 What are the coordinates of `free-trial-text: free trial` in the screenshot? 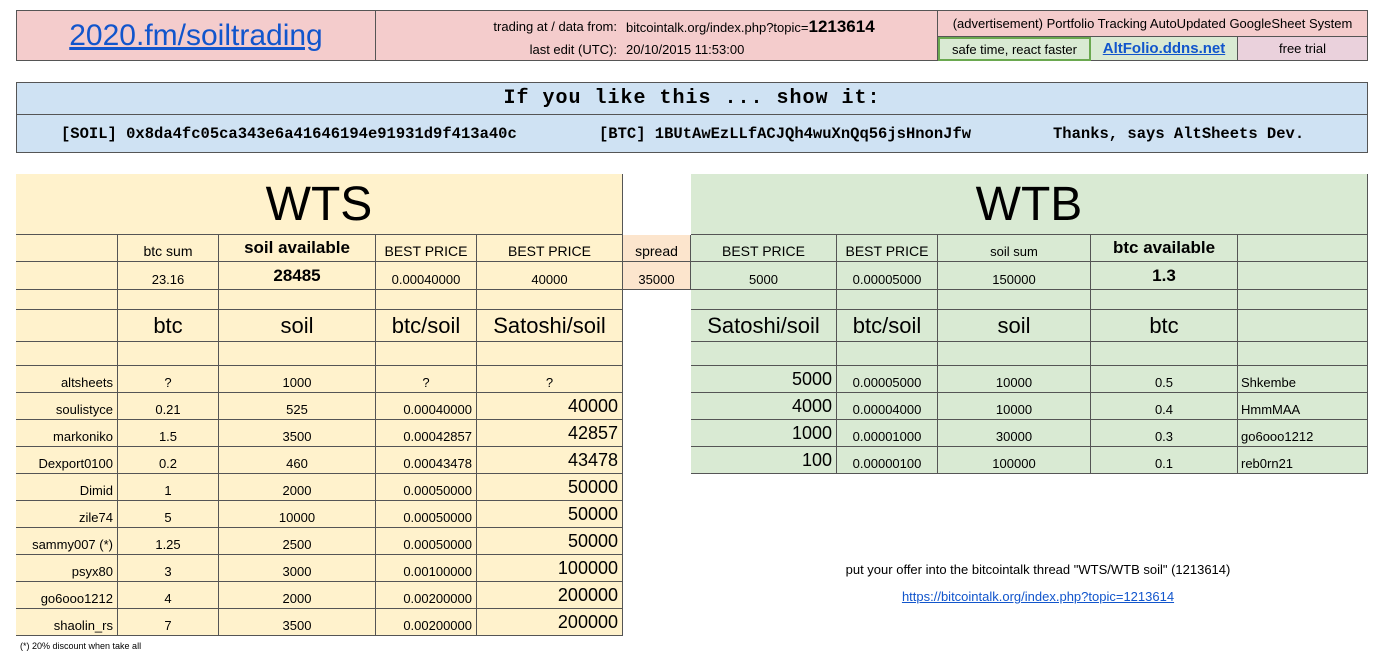 It's located at (1303, 49).